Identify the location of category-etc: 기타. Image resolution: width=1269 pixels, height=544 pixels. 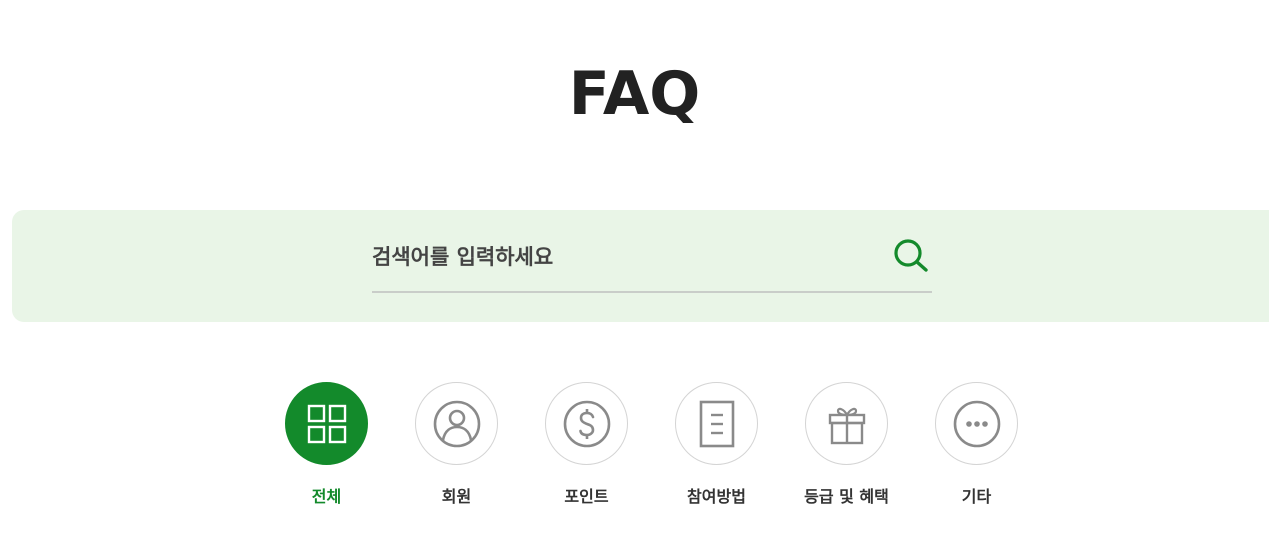
(976, 445).